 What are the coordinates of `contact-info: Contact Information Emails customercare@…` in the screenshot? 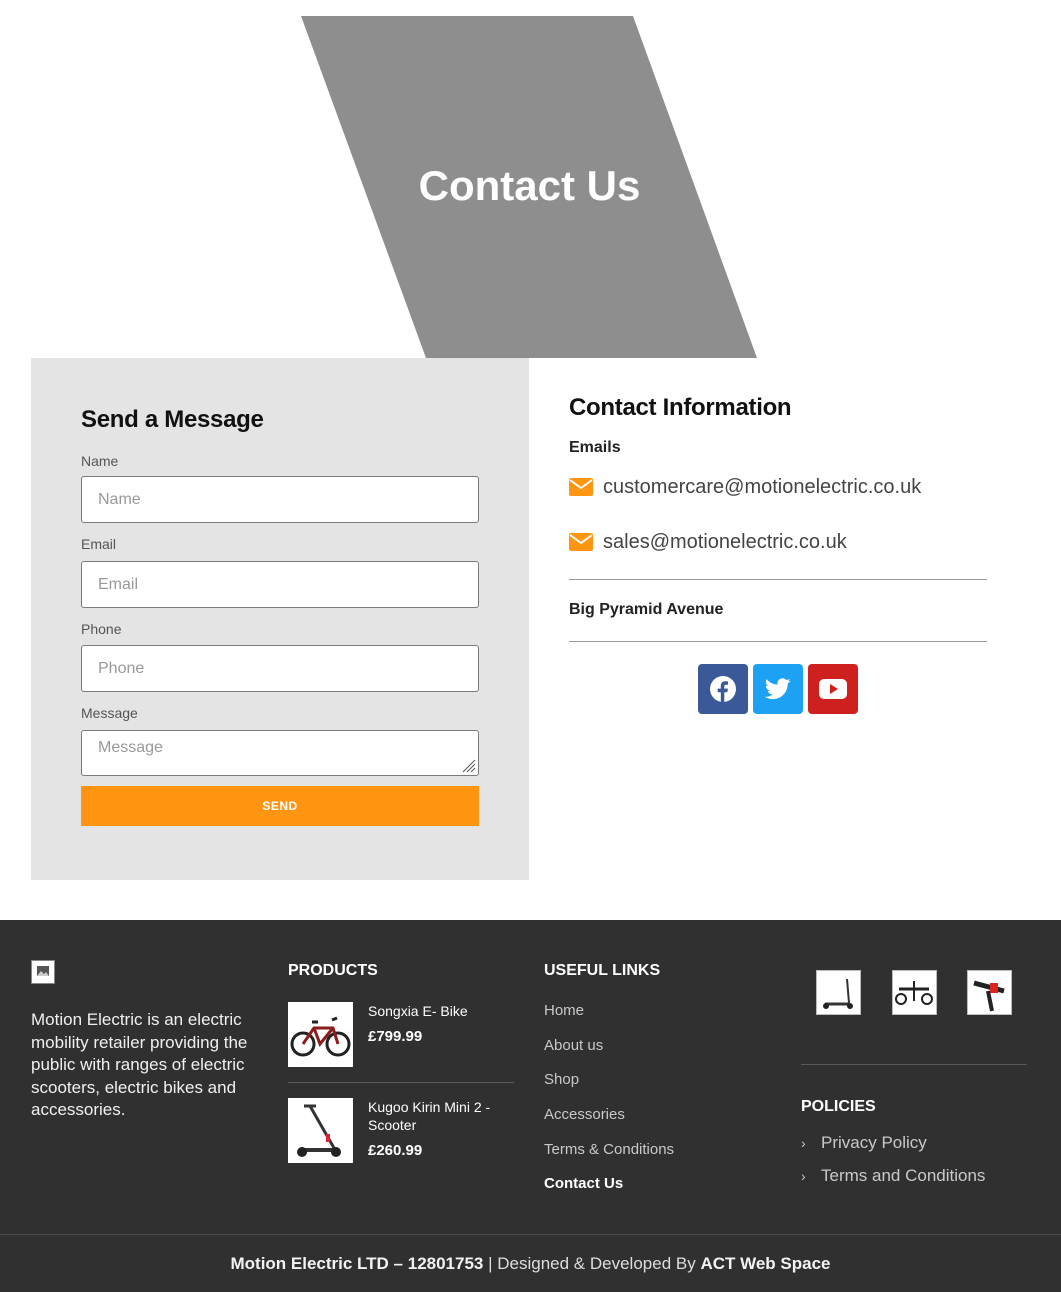 It's located at (778, 554).